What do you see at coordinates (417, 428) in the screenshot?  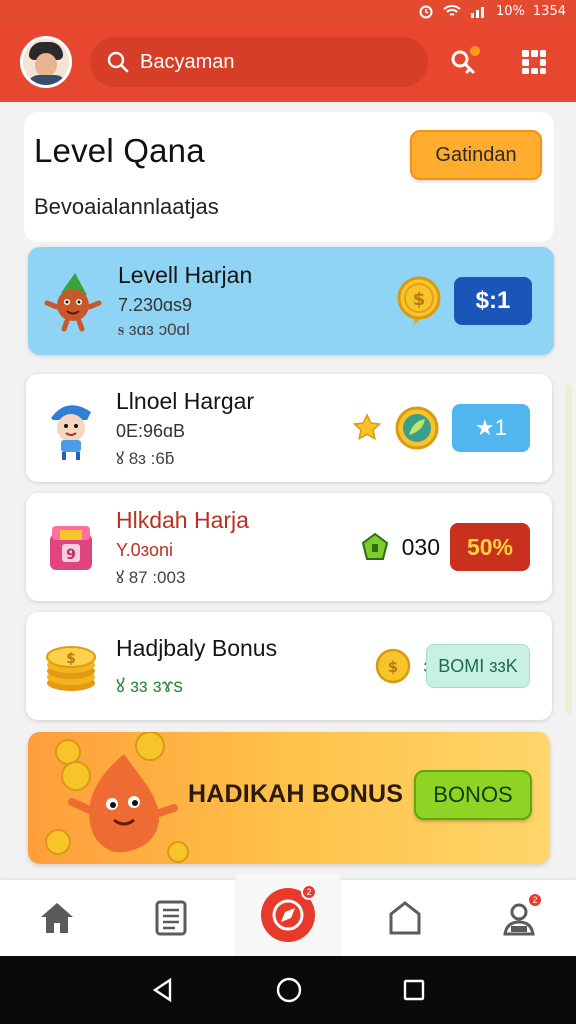 I see `leaf-badge-icon` at bounding box center [417, 428].